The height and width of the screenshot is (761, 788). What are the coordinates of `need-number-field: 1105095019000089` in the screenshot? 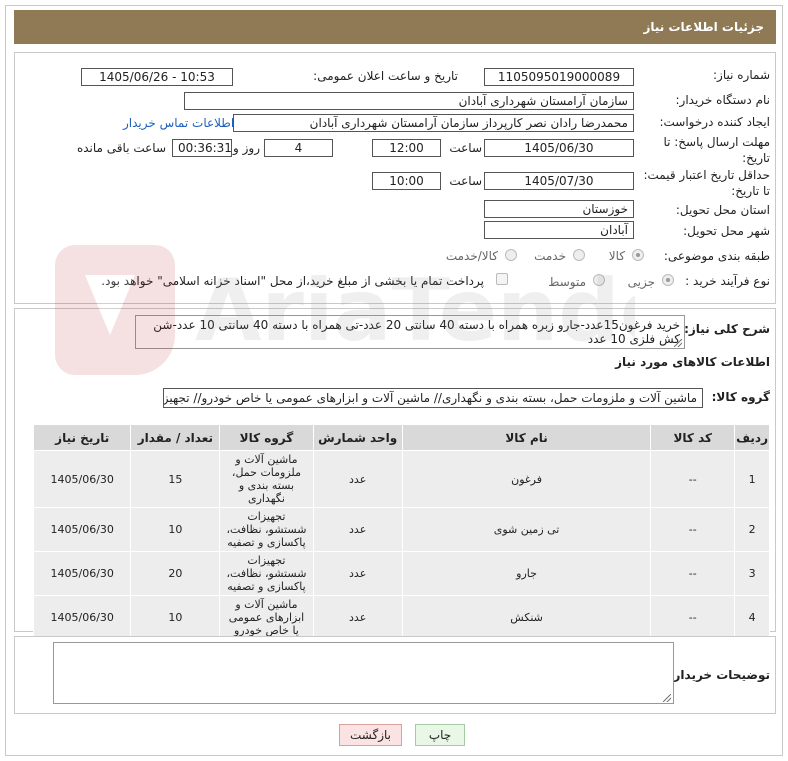 It's located at (559, 77).